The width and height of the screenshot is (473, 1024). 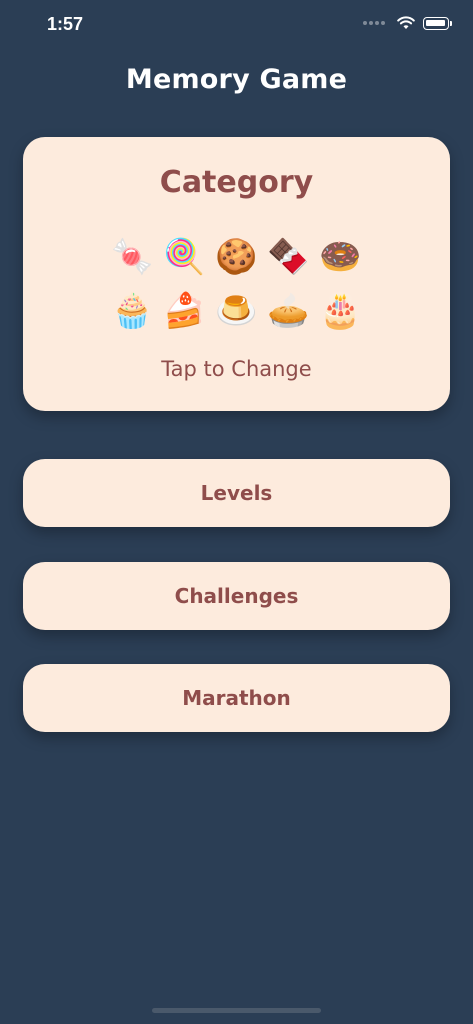 I want to click on custard-icon: 🍮, so click(x=236, y=311).